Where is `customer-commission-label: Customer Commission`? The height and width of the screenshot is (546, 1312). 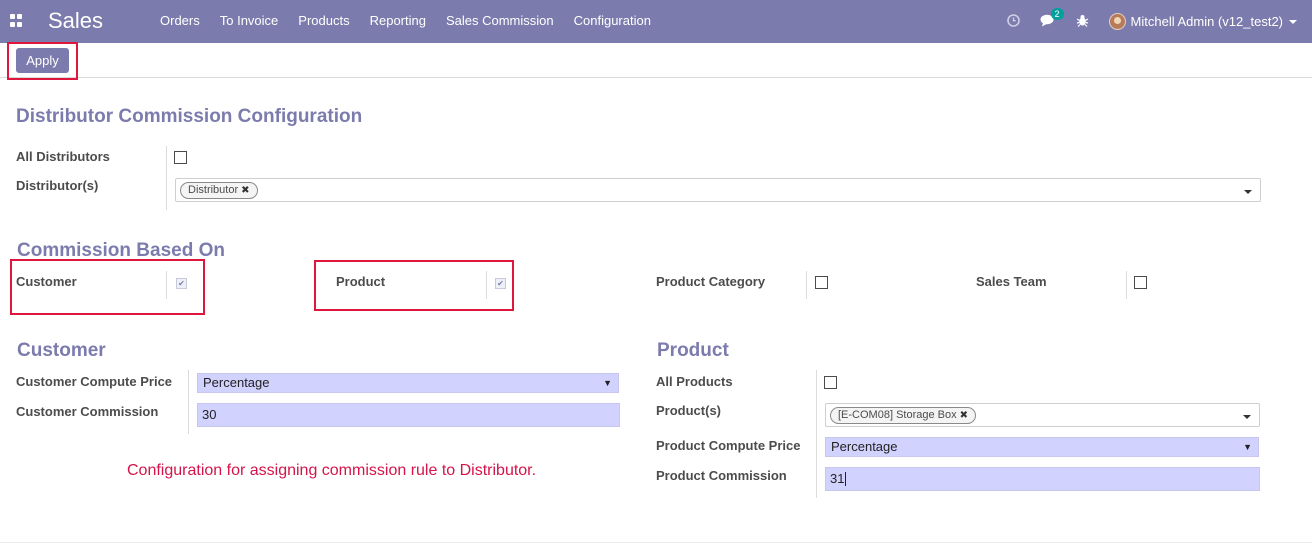 customer-commission-label: Customer Commission is located at coordinates (87, 411).